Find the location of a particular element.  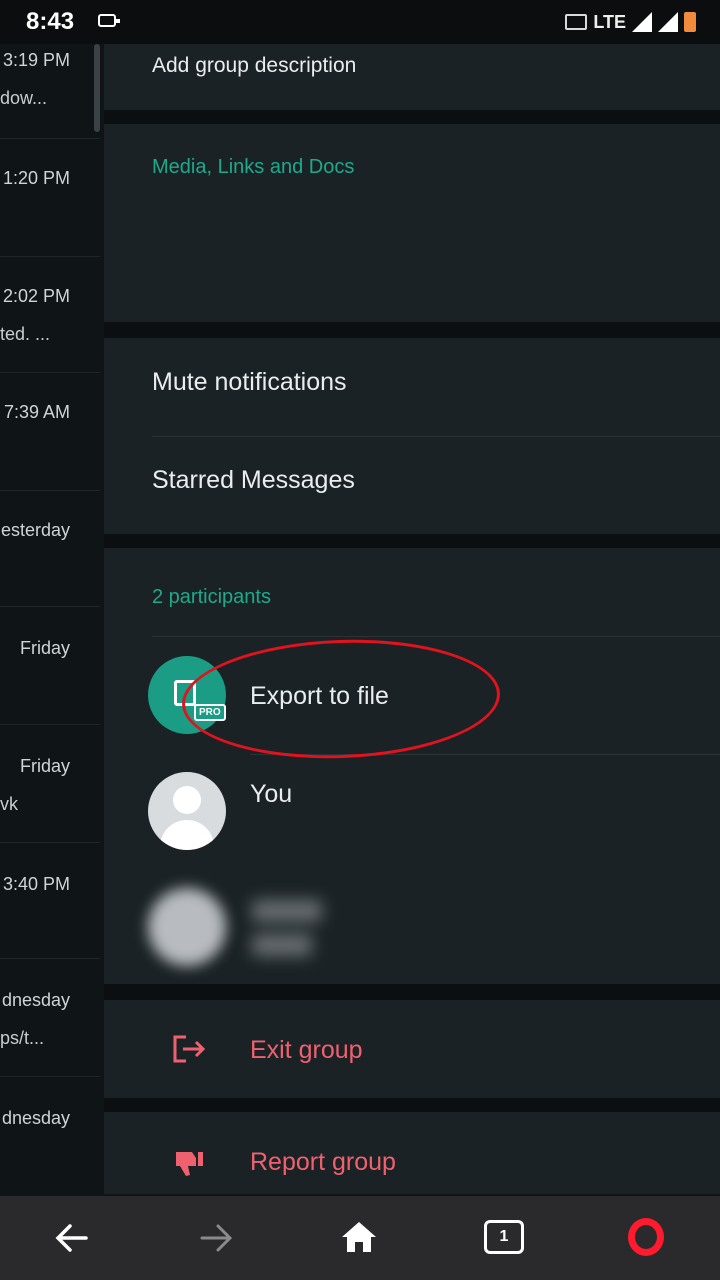

thumbs-down-icon is located at coordinates (189, 1164).